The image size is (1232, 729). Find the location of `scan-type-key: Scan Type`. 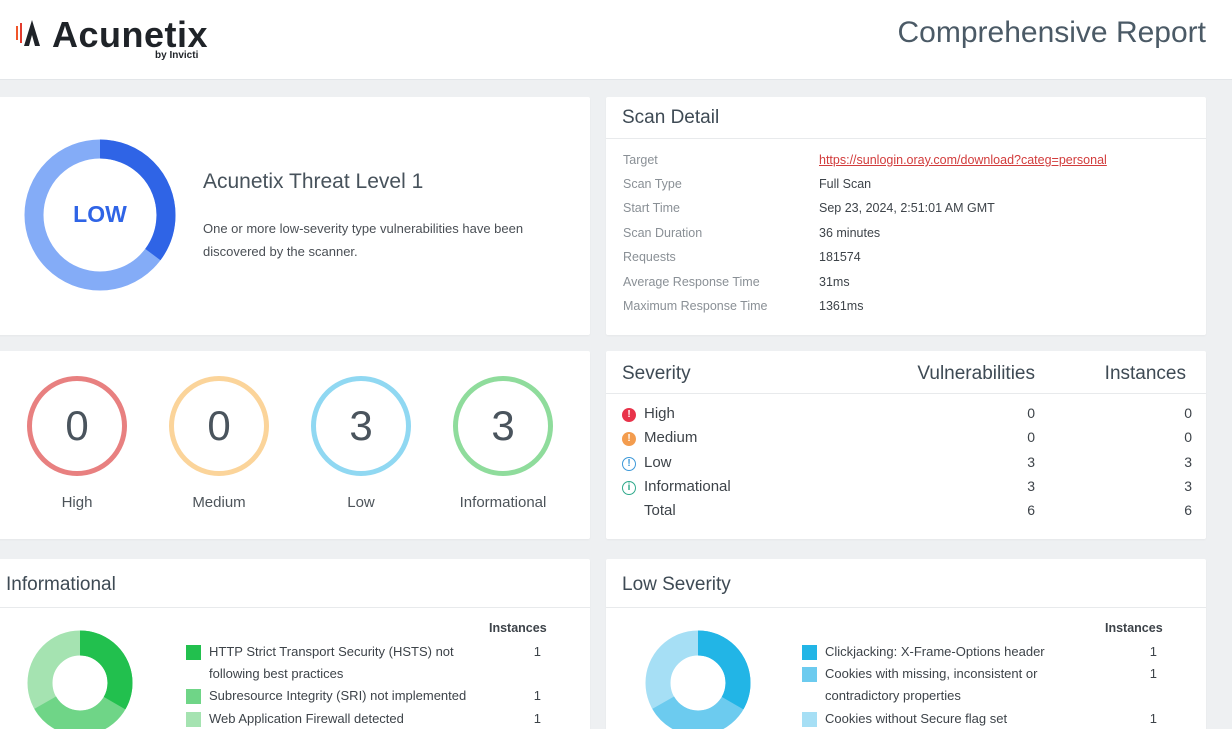

scan-type-key: Scan Type is located at coordinates (652, 184).